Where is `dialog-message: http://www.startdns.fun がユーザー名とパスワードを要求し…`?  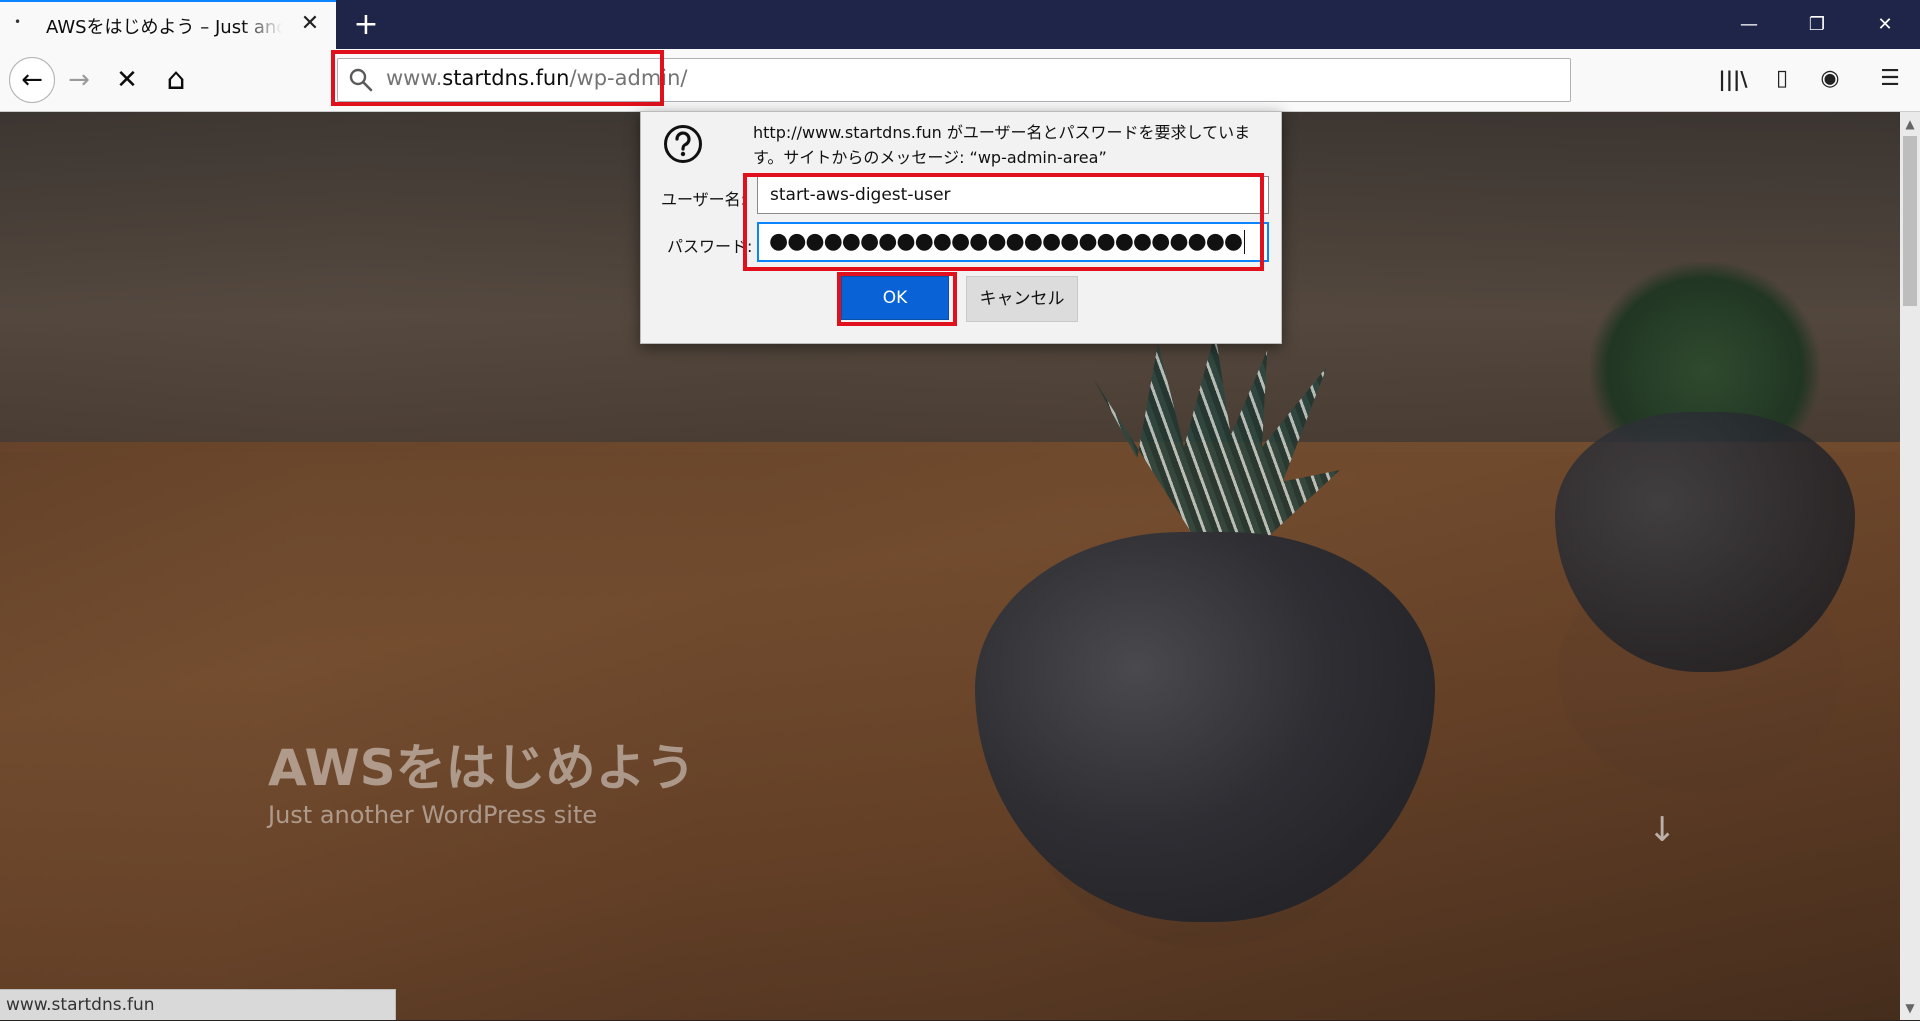
dialog-message: http://www.startdns.fun がユーザー名とパスワードを要求し… is located at coordinates (1002, 145).